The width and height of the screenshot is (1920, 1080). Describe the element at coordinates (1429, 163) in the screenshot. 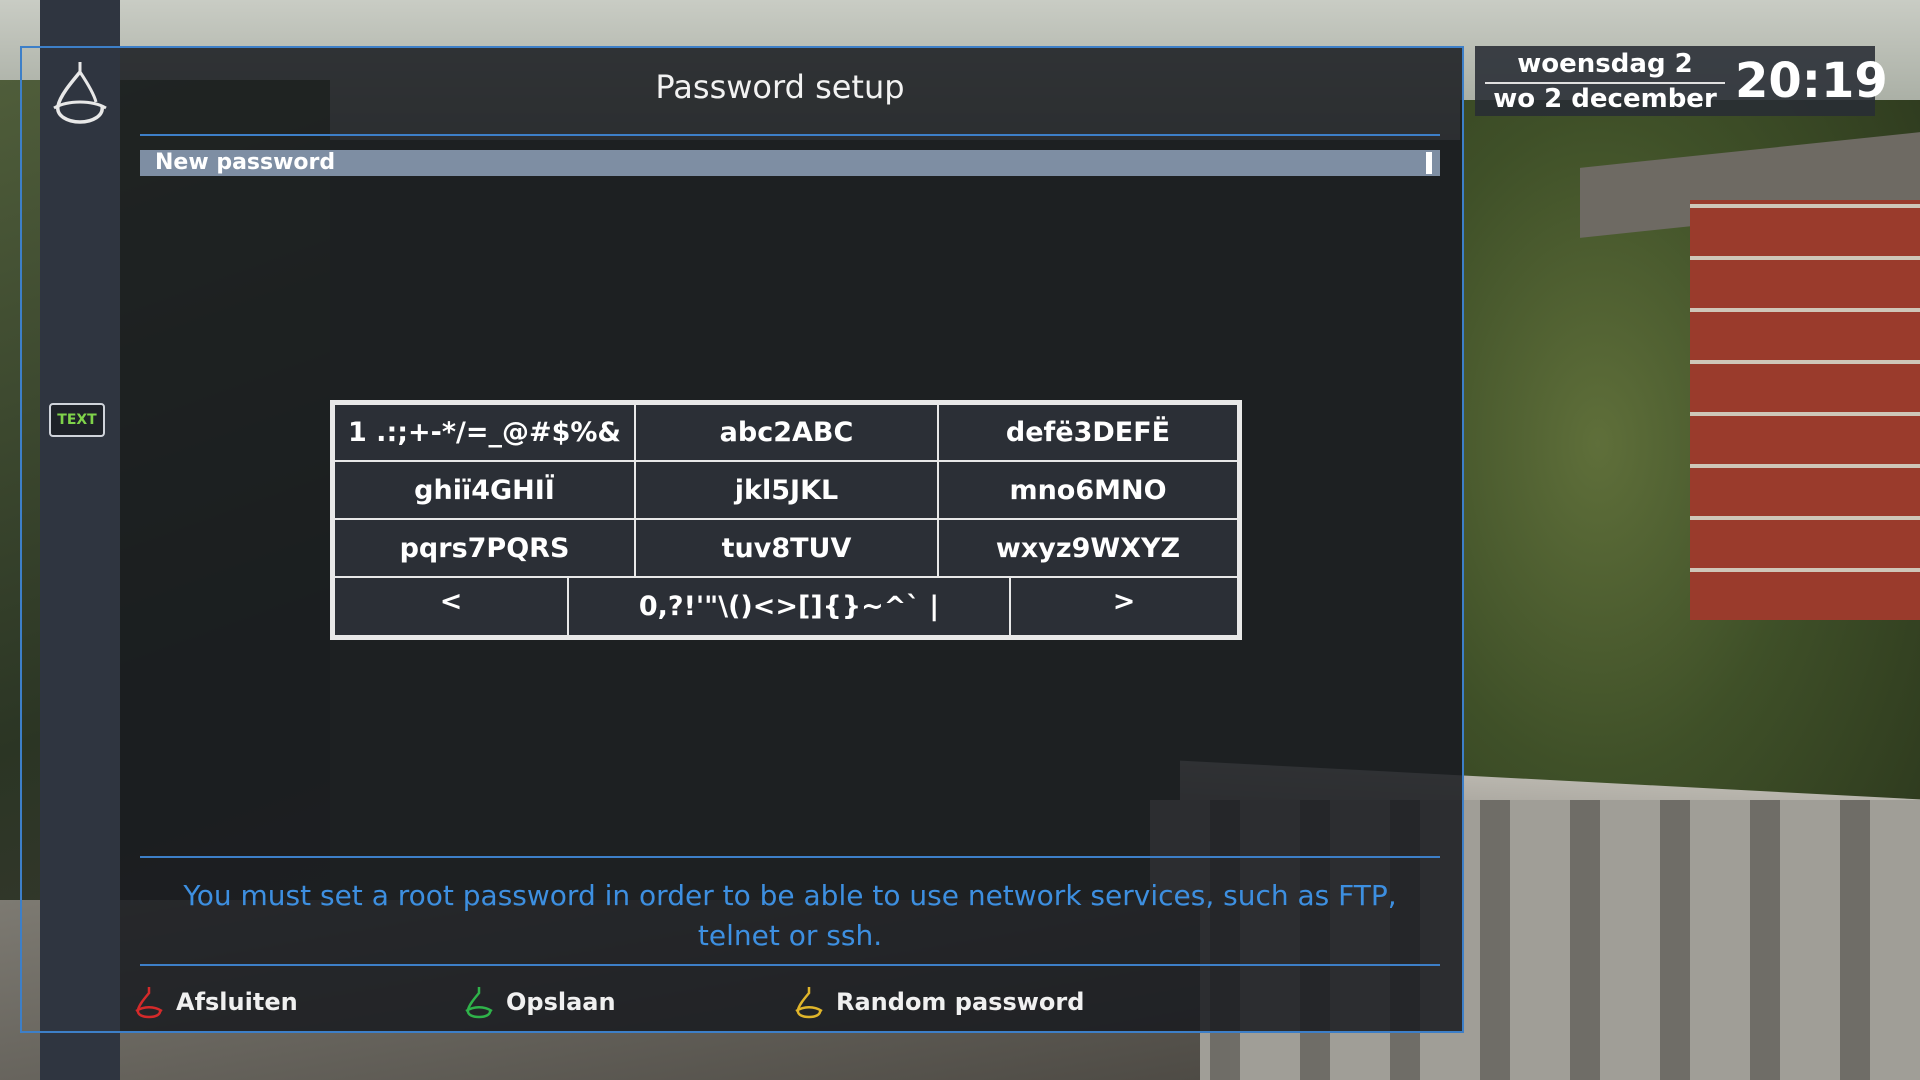

I see `text-cursor` at that location.